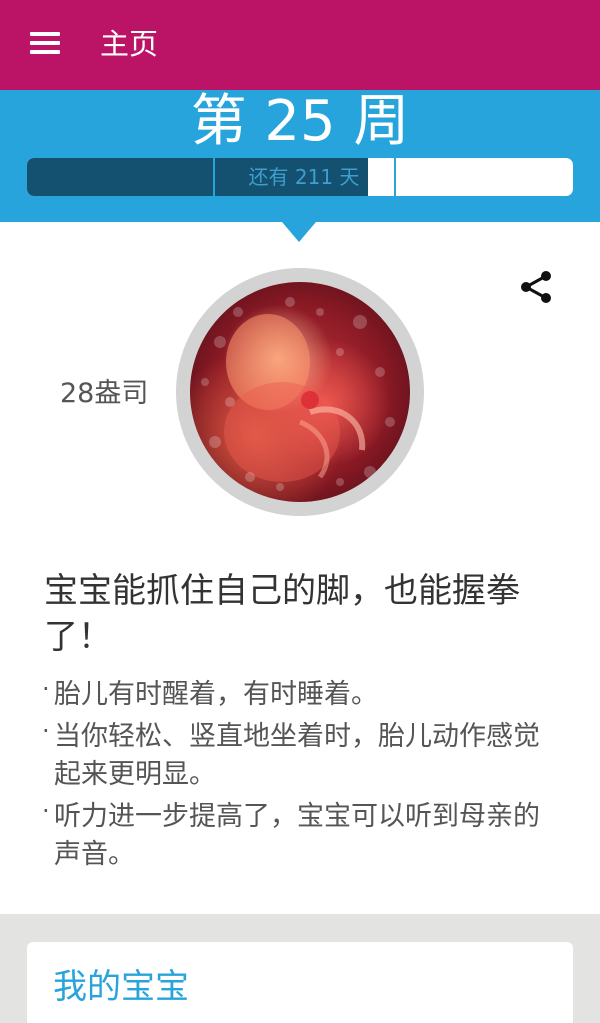  What do you see at coordinates (300, 45) in the screenshot?
I see `app-bar: 主页` at bounding box center [300, 45].